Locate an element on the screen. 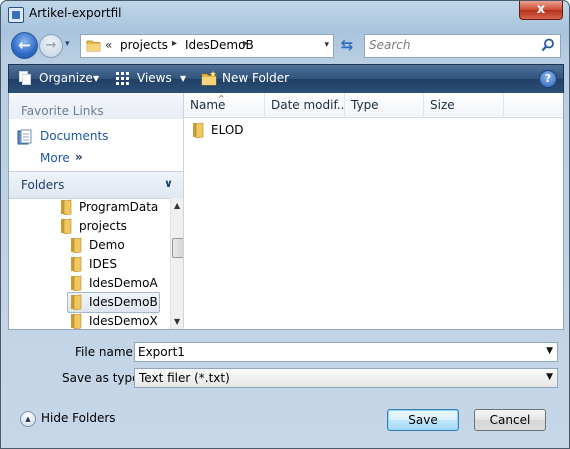  new-folder-button: New Folder is located at coordinates (255, 78).